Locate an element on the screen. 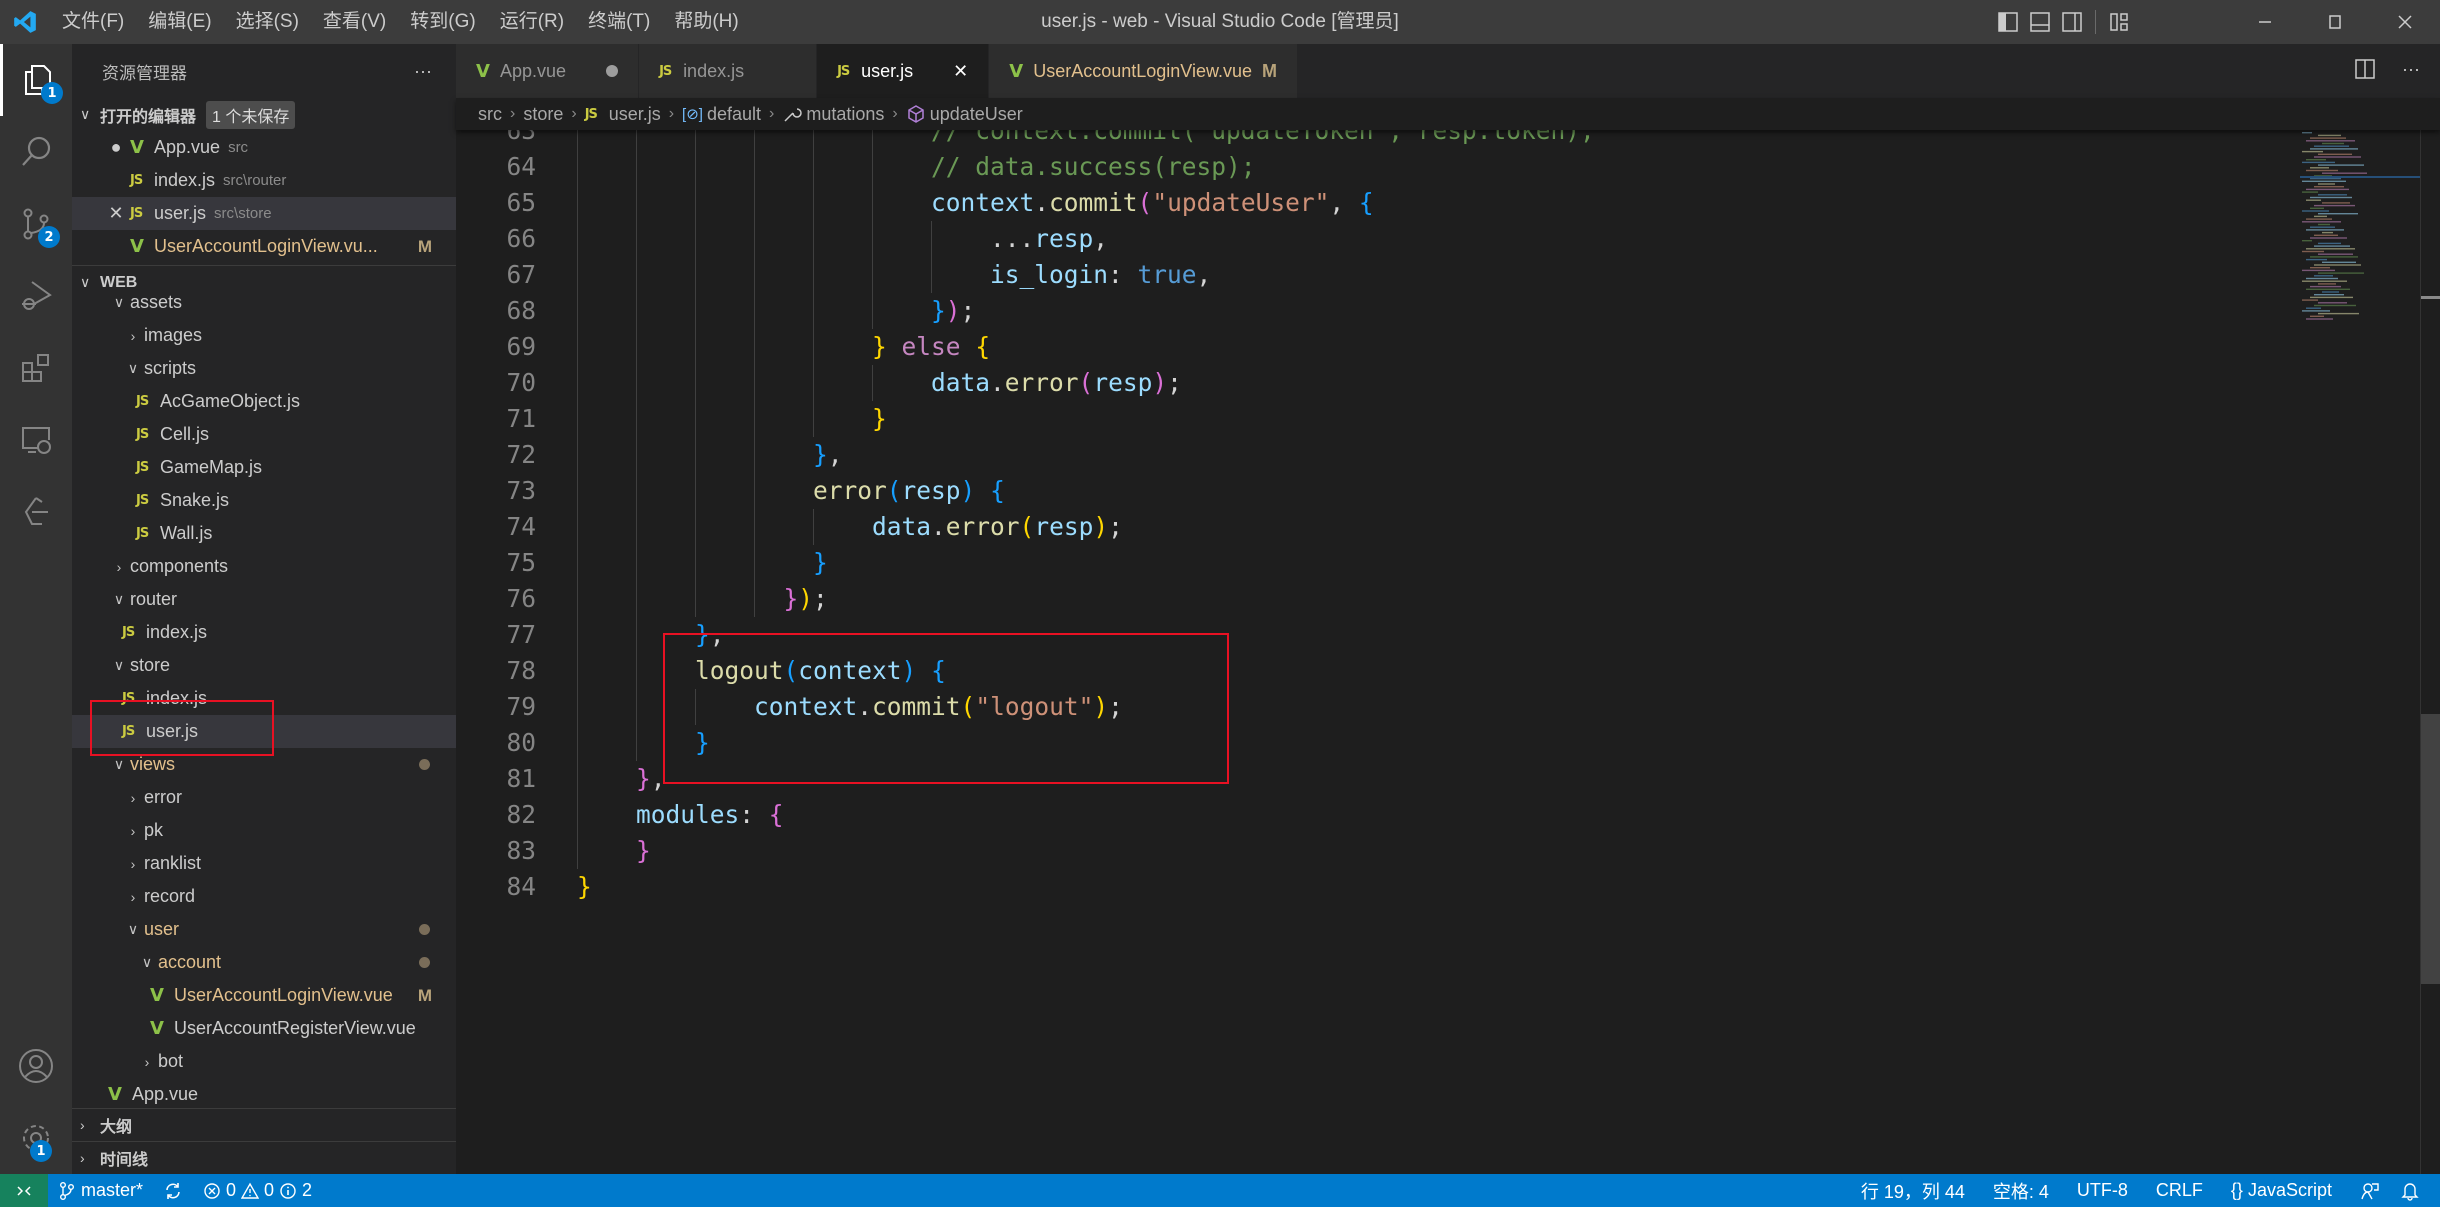 Image resolution: width=2440 pixels, height=1207 pixels. branch-indicator: master* is located at coordinates (100, 1190).